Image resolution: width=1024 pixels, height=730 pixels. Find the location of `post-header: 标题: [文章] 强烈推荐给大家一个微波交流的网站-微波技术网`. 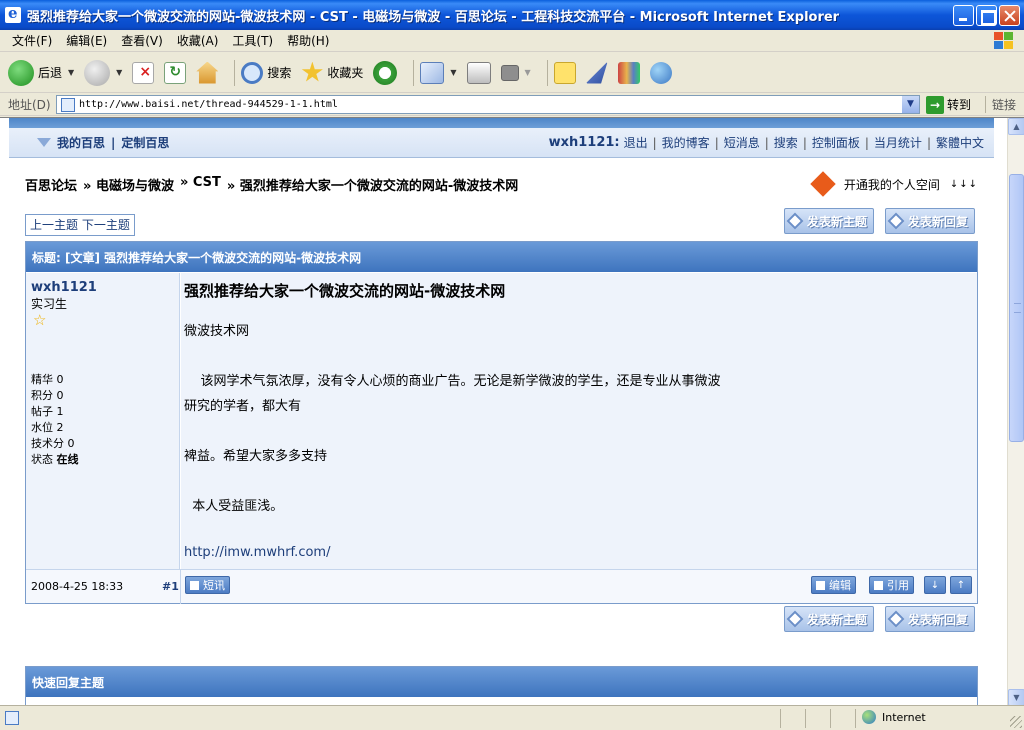

post-header: 标题: [文章] 强烈推荐给大家一个微波交流的网站-微波技术网 is located at coordinates (501, 257).